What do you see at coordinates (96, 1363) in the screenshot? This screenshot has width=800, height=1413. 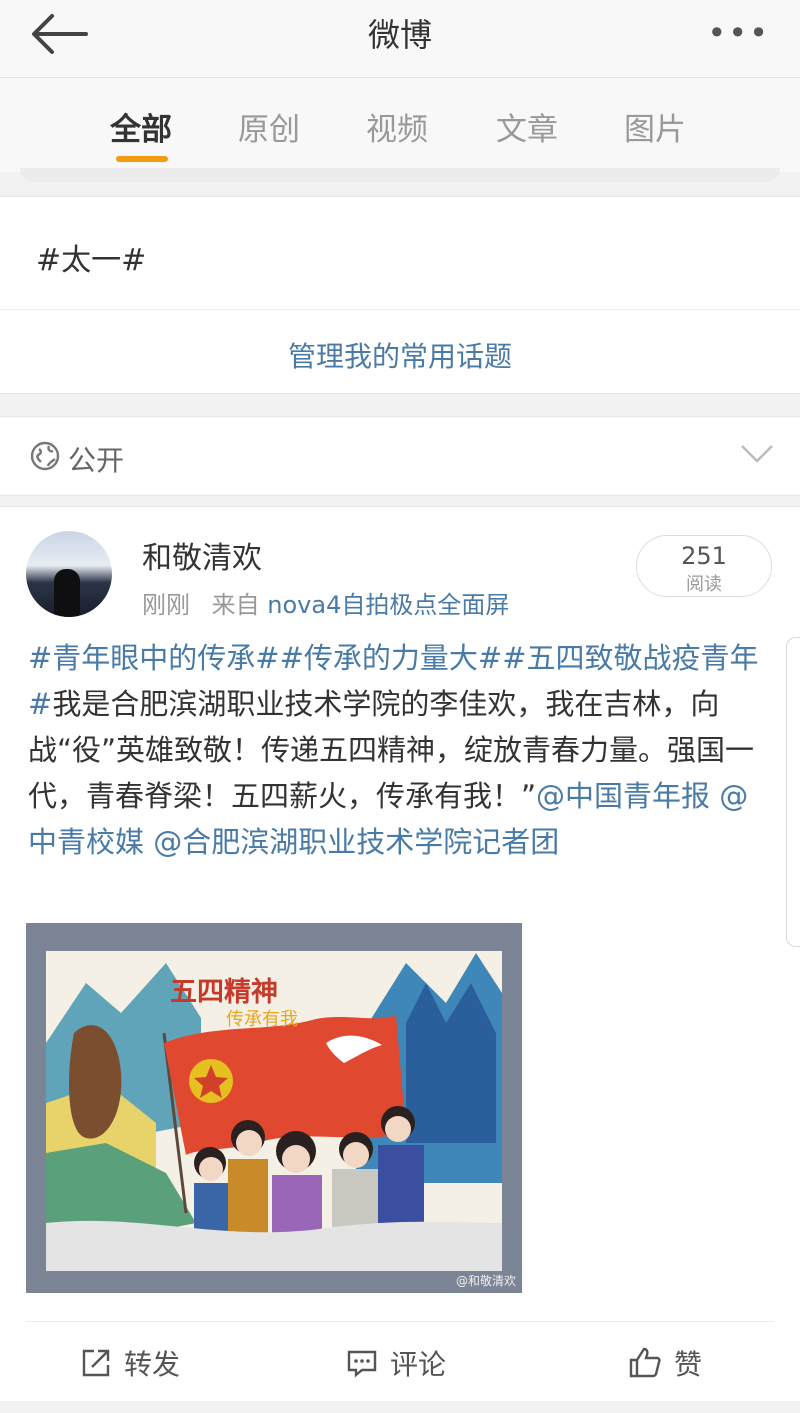 I see `share-icon` at bounding box center [96, 1363].